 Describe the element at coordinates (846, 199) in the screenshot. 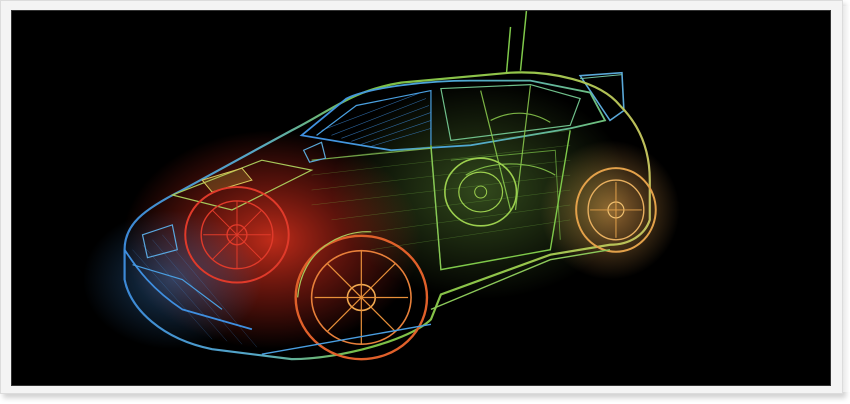

I see `frame-shadow` at that location.